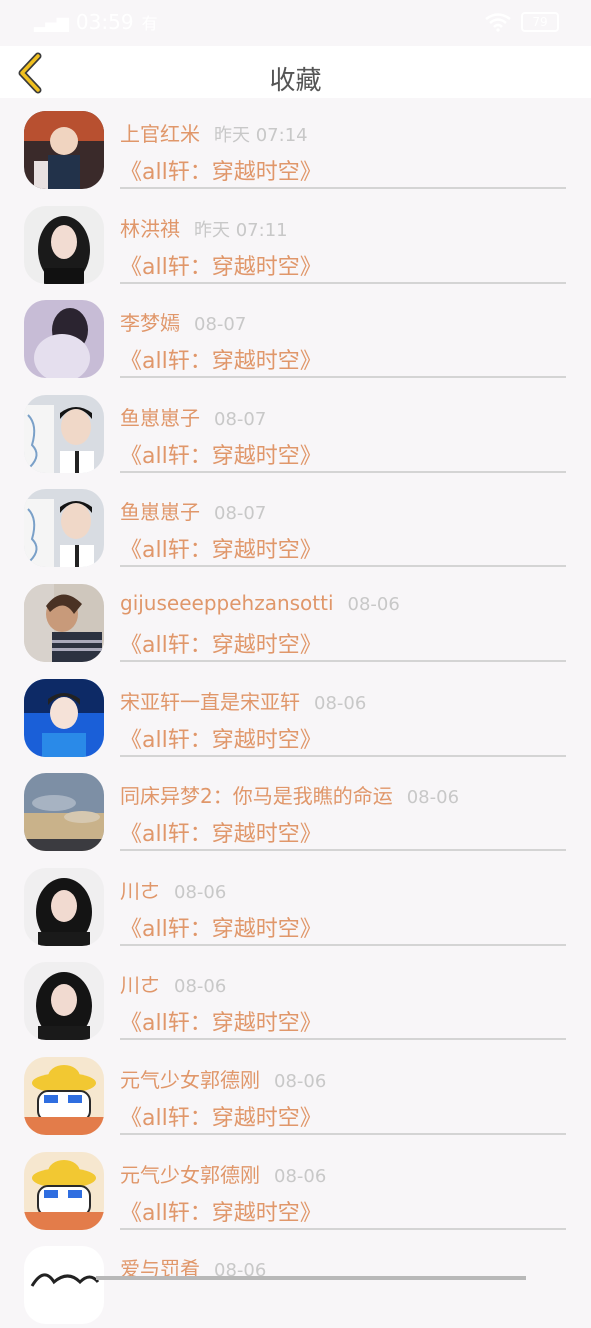  Describe the element at coordinates (210, 702) in the screenshot. I see `user-name: 宋亚轩一直是宋亚轩` at that location.